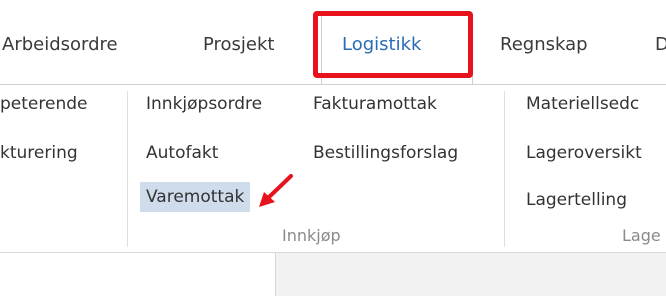  Describe the element at coordinates (195, 197) in the screenshot. I see `ribbon-item-varemottak: Varemottak` at that location.